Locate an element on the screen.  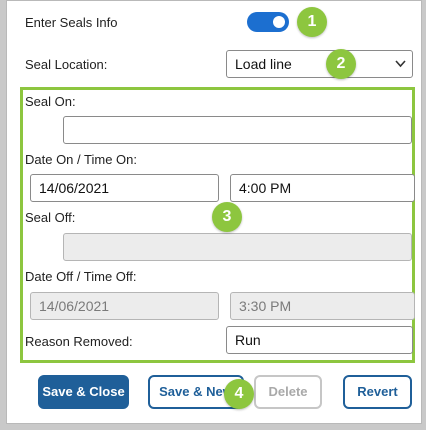
date-on-input: 14/06/2021 is located at coordinates (124, 188).